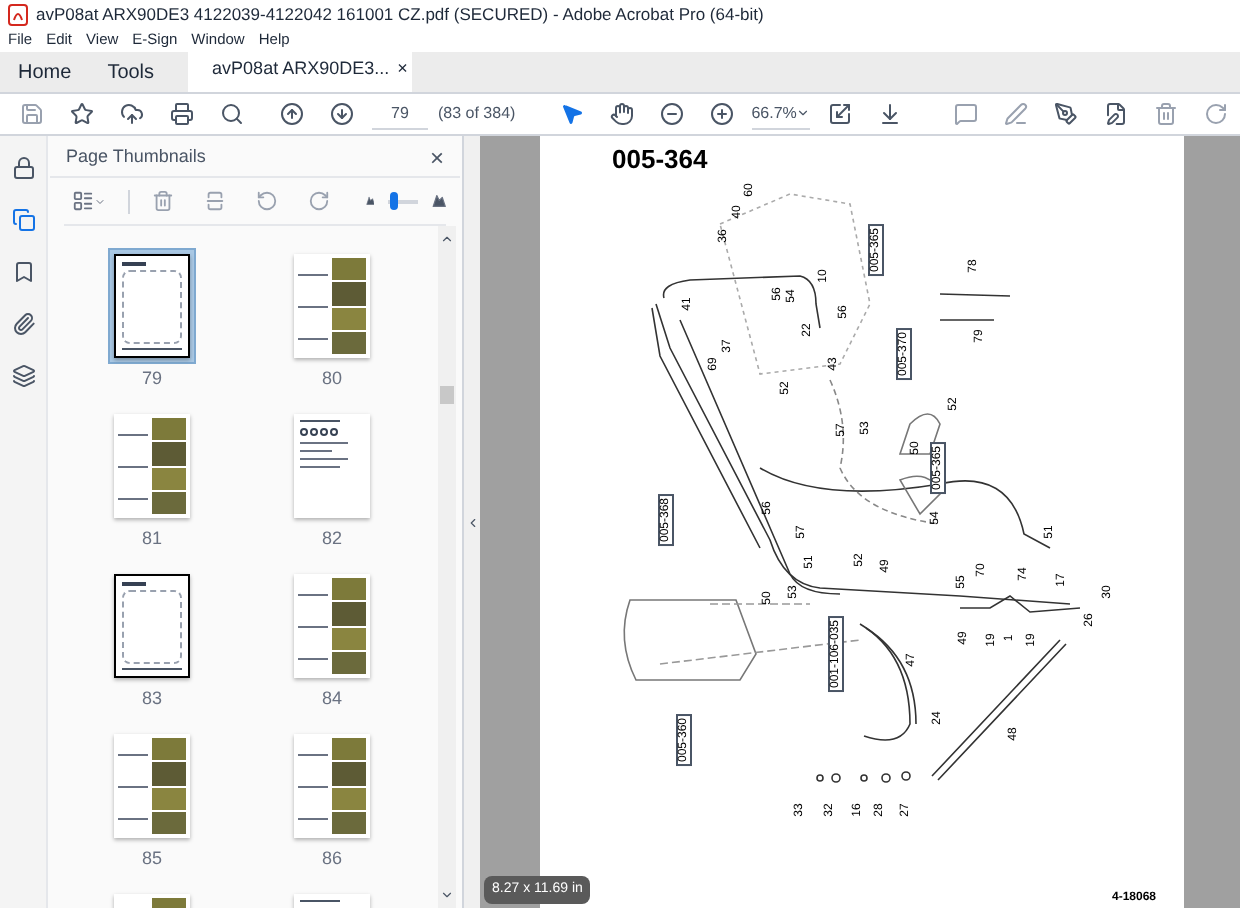  What do you see at coordinates (23, 168) in the screenshot?
I see `lock-icon` at bounding box center [23, 168].